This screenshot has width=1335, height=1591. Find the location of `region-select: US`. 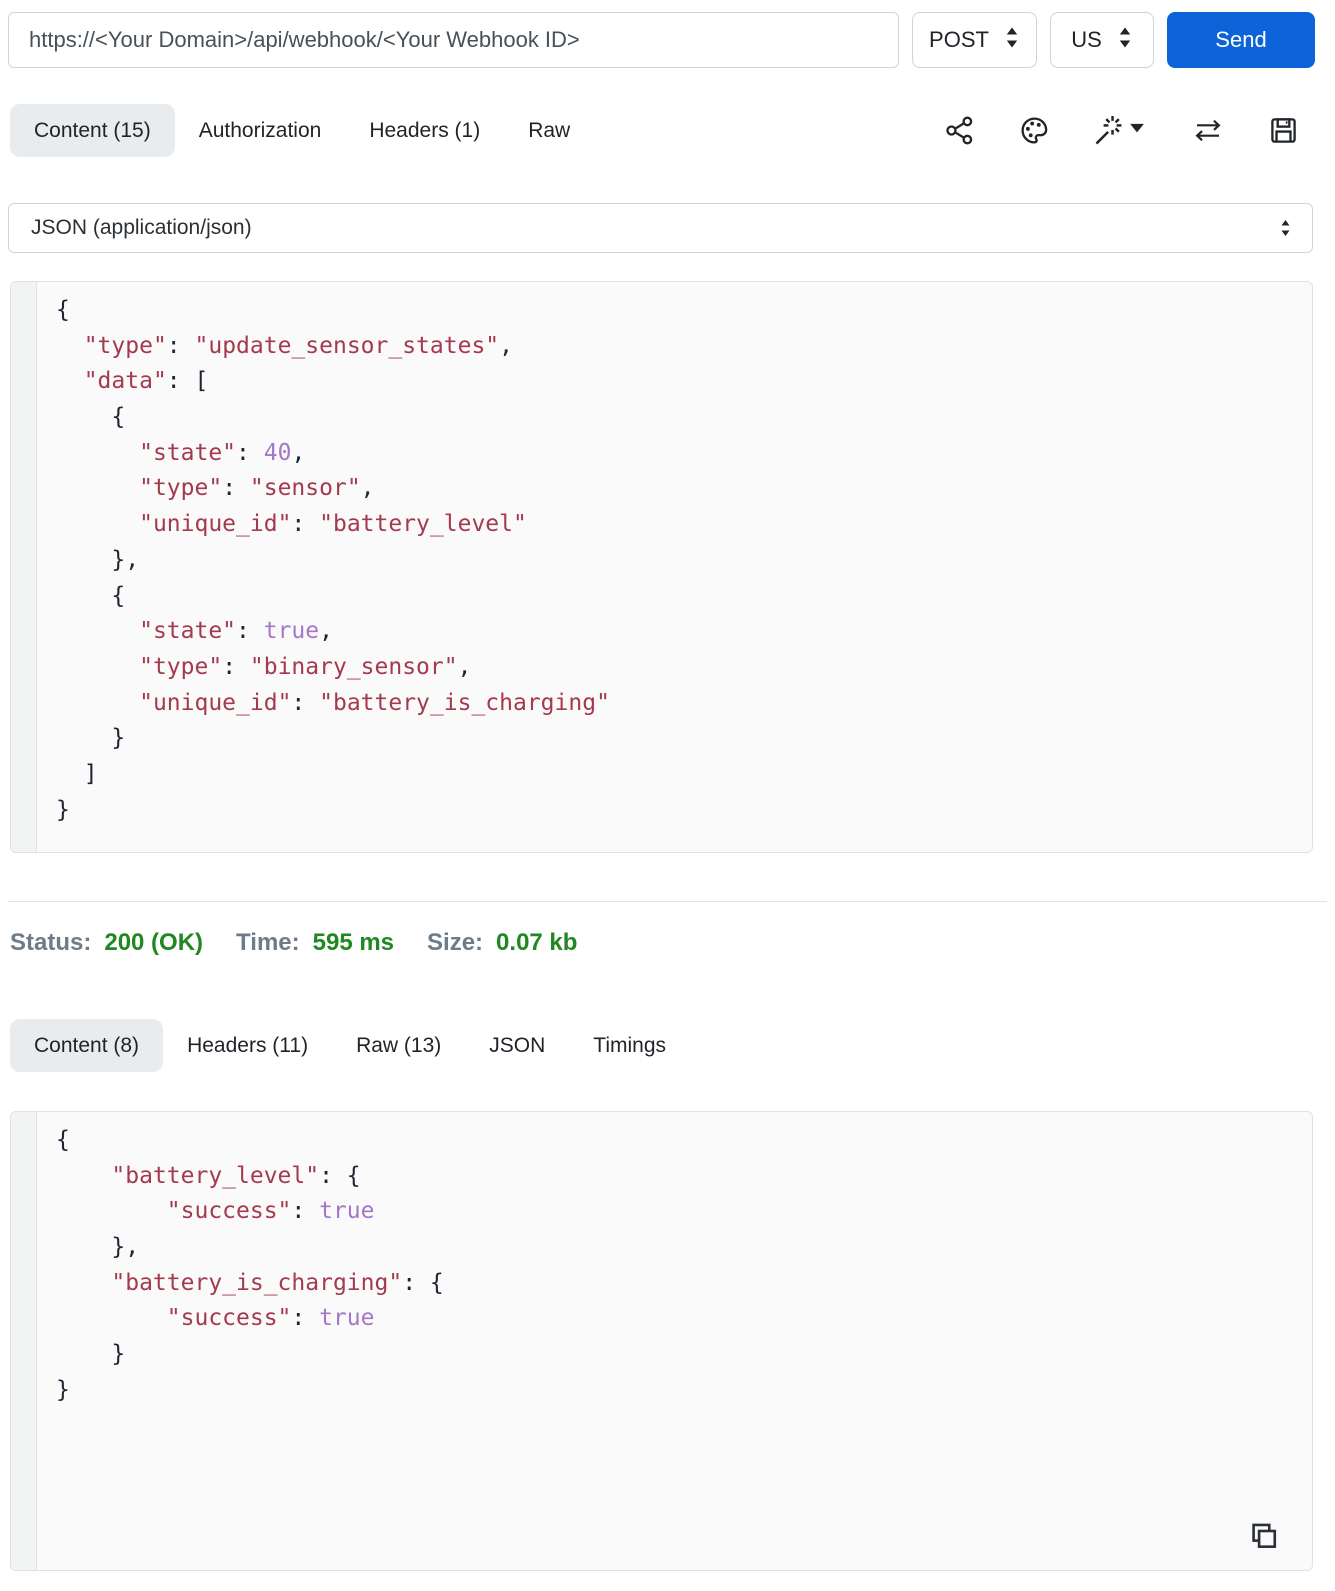

region-select: US is located at coordinates (1102, 40).